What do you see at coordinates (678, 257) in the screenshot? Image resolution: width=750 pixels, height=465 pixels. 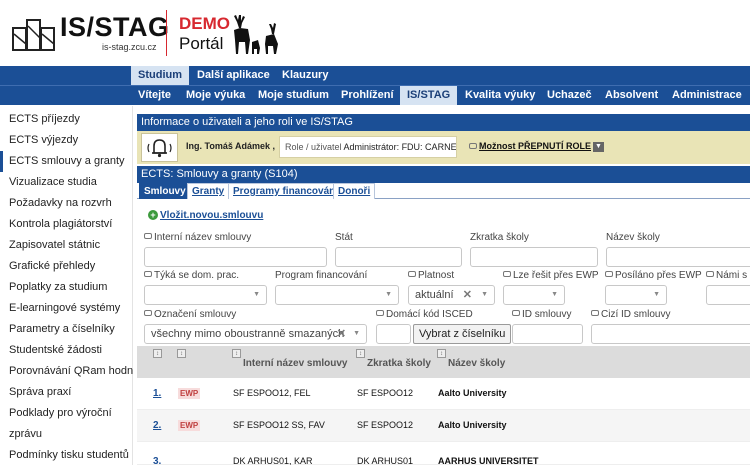 I see `school-name-input` at bounding box center [678, 257].